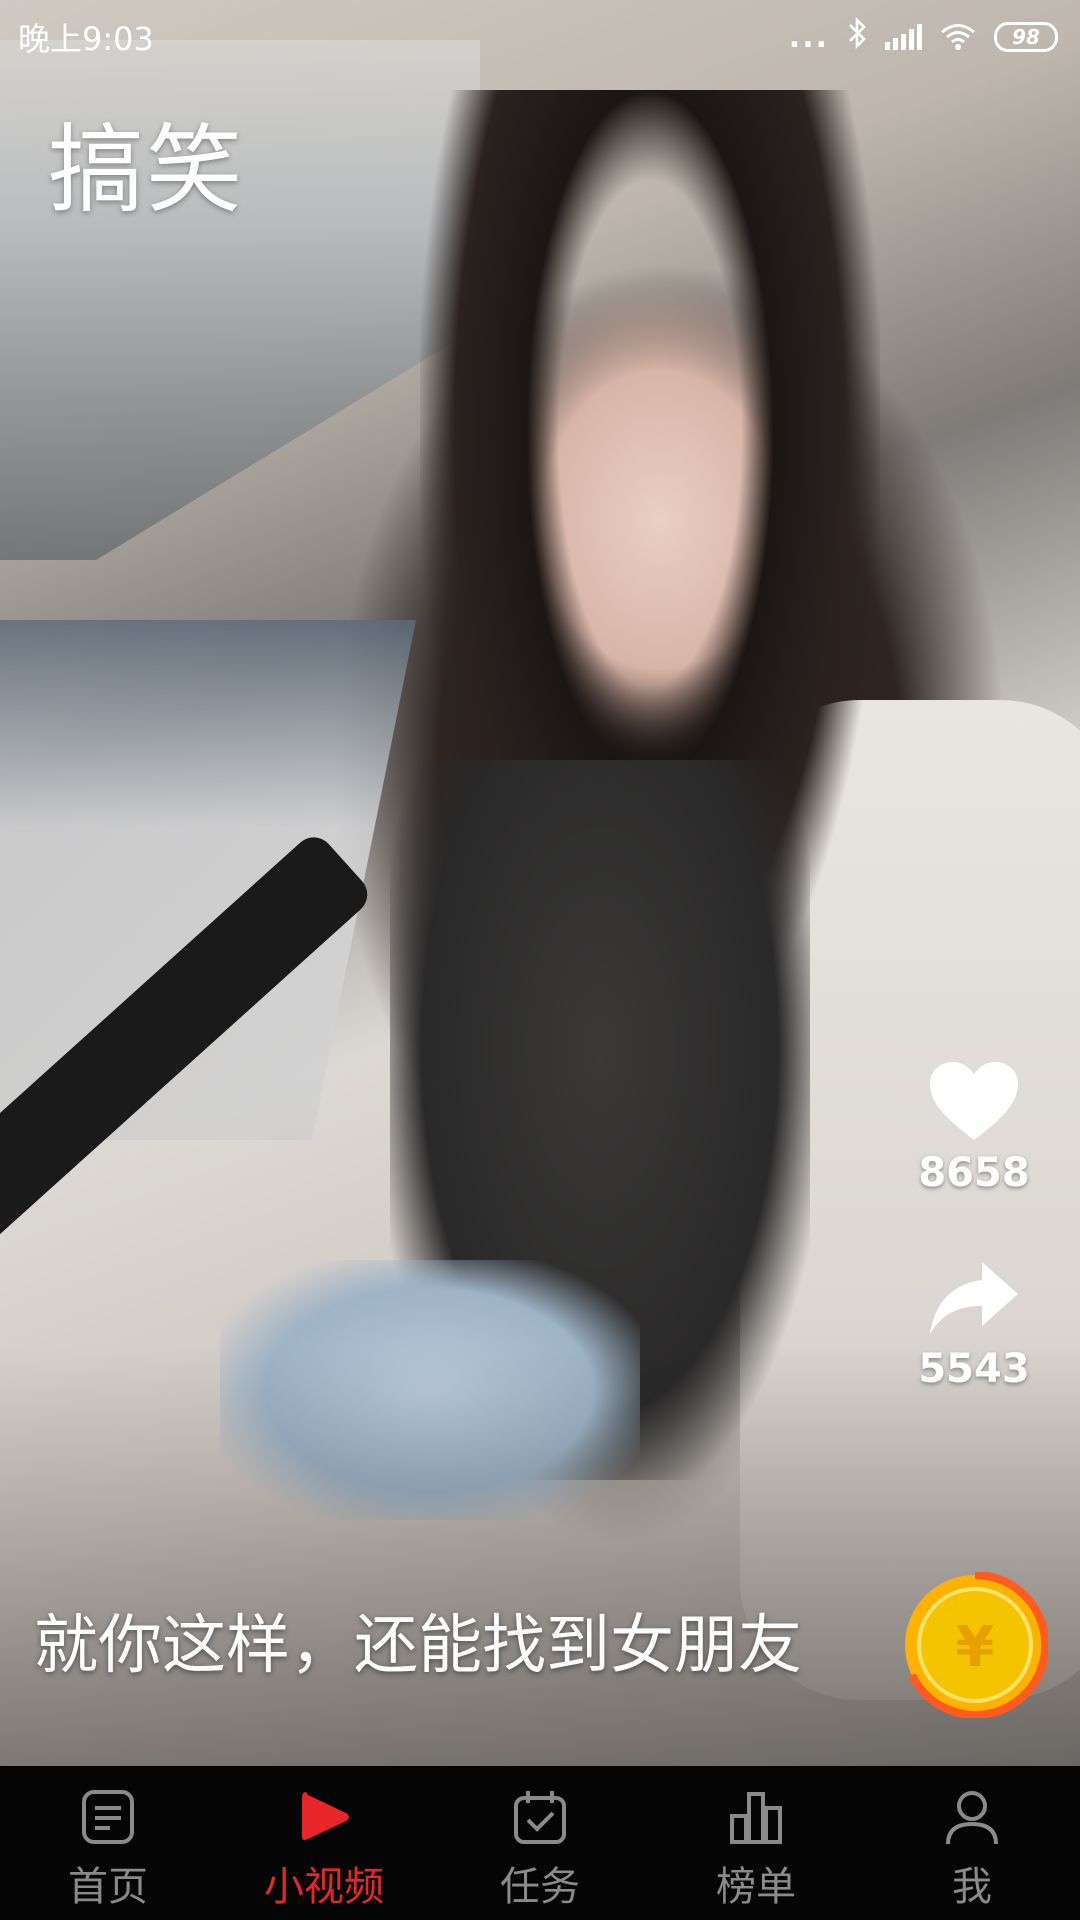 This screenshot has height=1920, width=1080. I want to click on tab-rankings: 榜单, so click(756, 1843).